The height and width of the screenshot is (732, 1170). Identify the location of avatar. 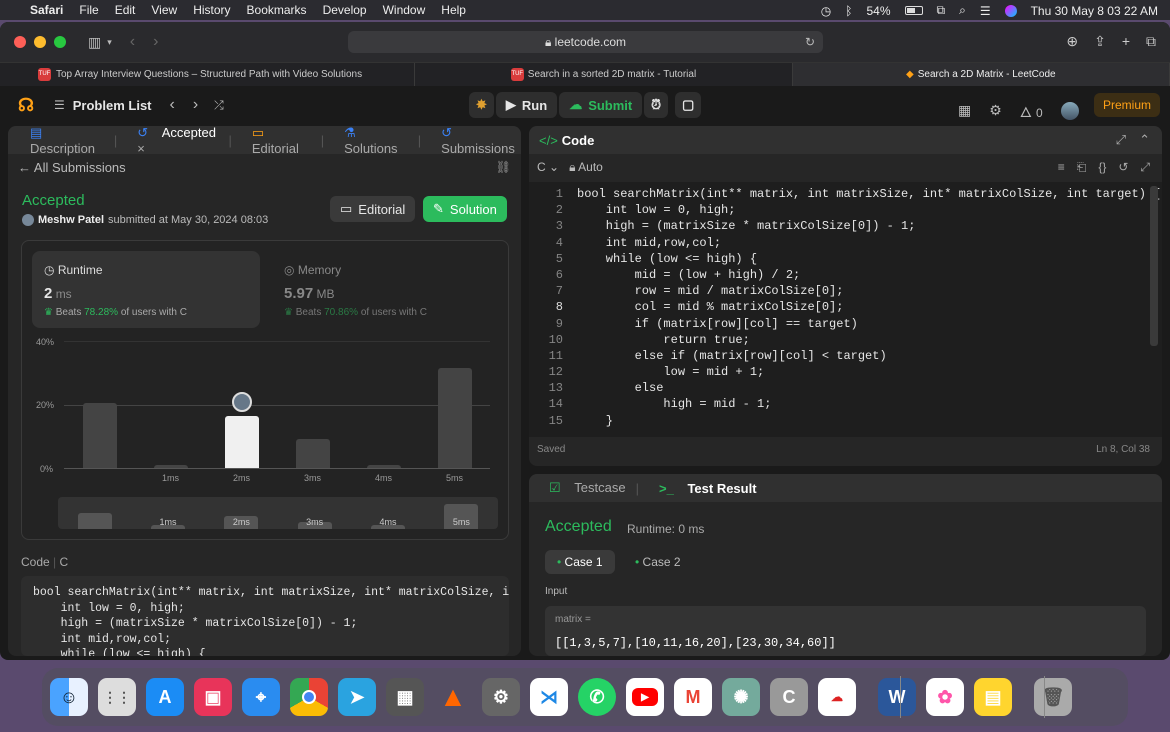
(1069, 110).